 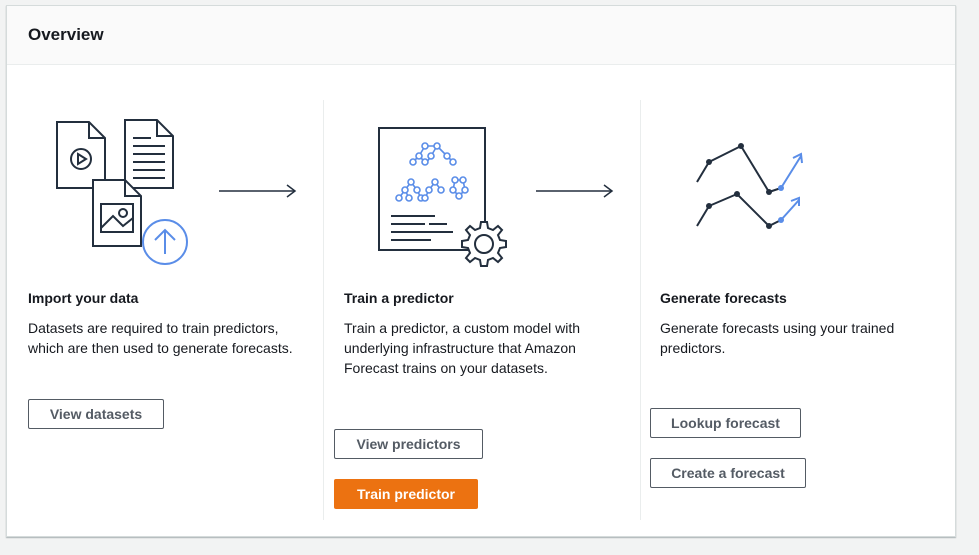 I want to click on image-document-icon, so click(x=117, y=213).